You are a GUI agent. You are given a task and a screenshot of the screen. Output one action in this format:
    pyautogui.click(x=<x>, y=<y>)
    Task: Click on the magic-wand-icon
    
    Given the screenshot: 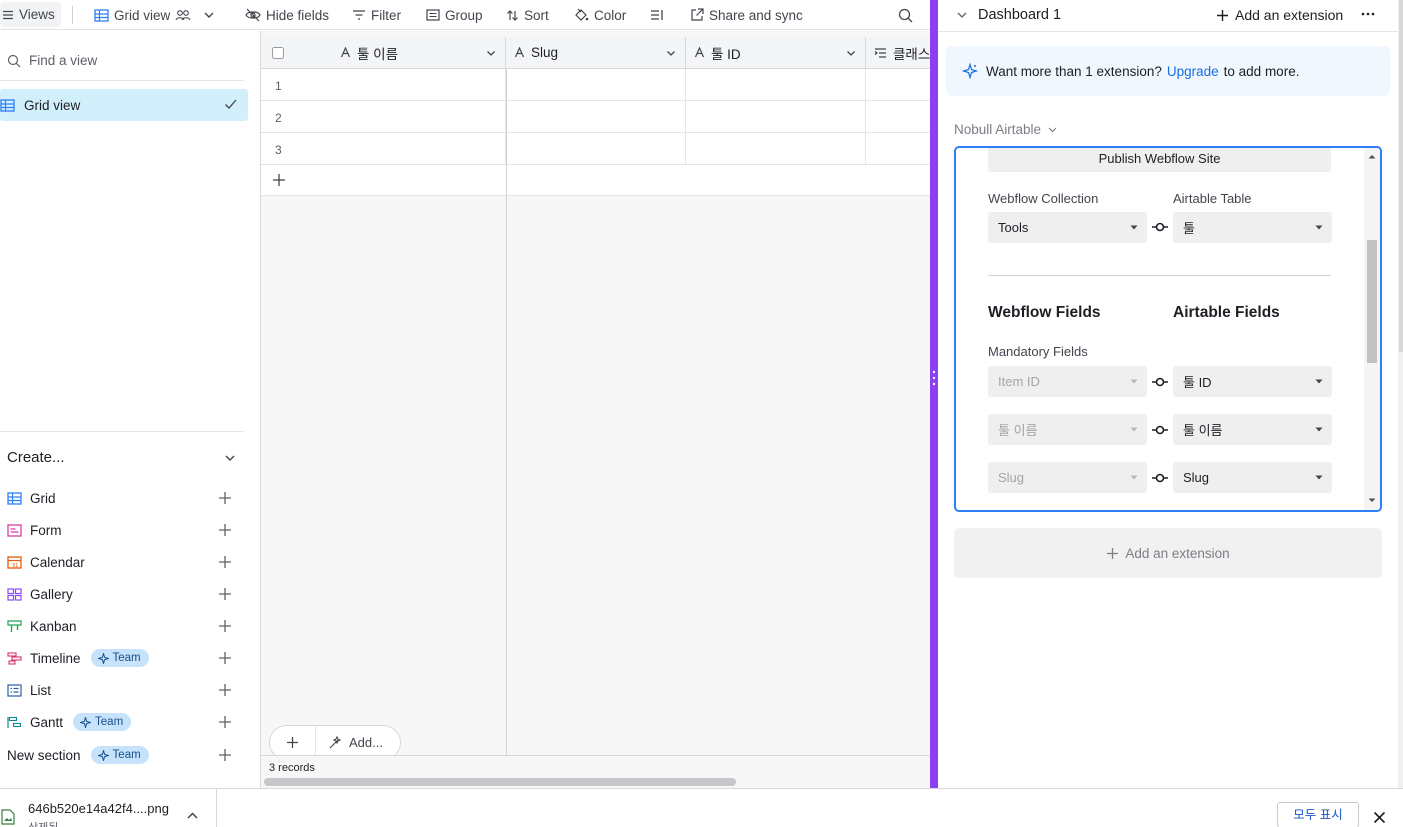 What is the action you would take?
    pyautogui.click(x=335, y=742)
    